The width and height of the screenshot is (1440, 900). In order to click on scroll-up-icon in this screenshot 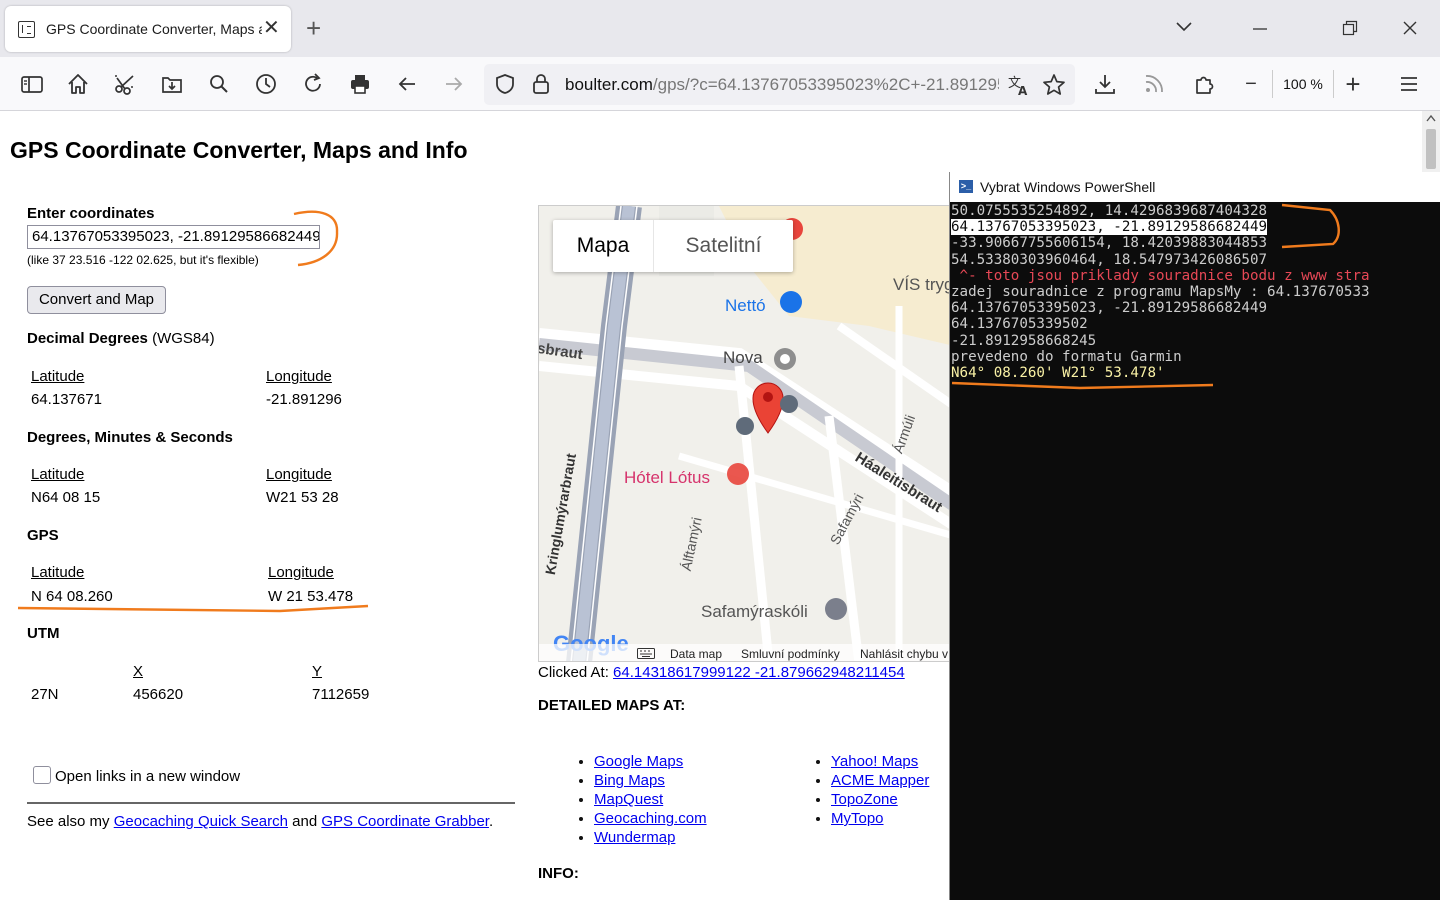, I will do `click(1431, 118)`.